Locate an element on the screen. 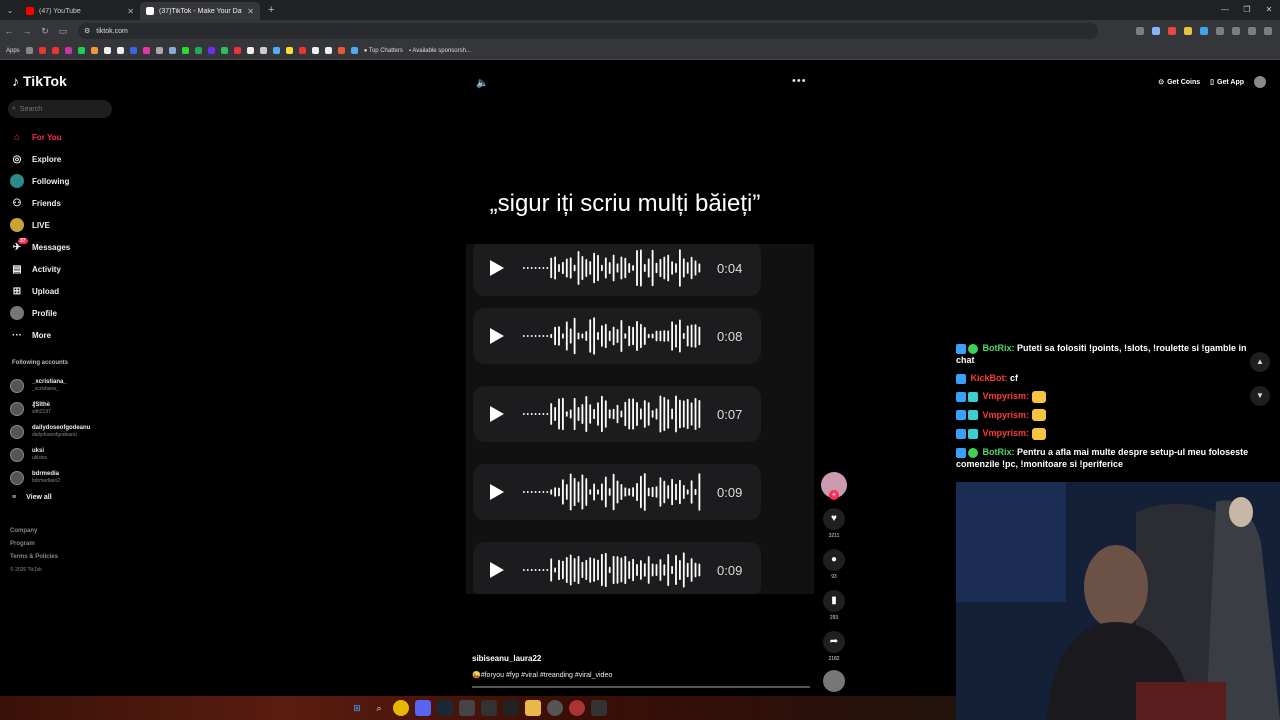  like-action: ♥ 3211 is located at coordinates (834, 523).